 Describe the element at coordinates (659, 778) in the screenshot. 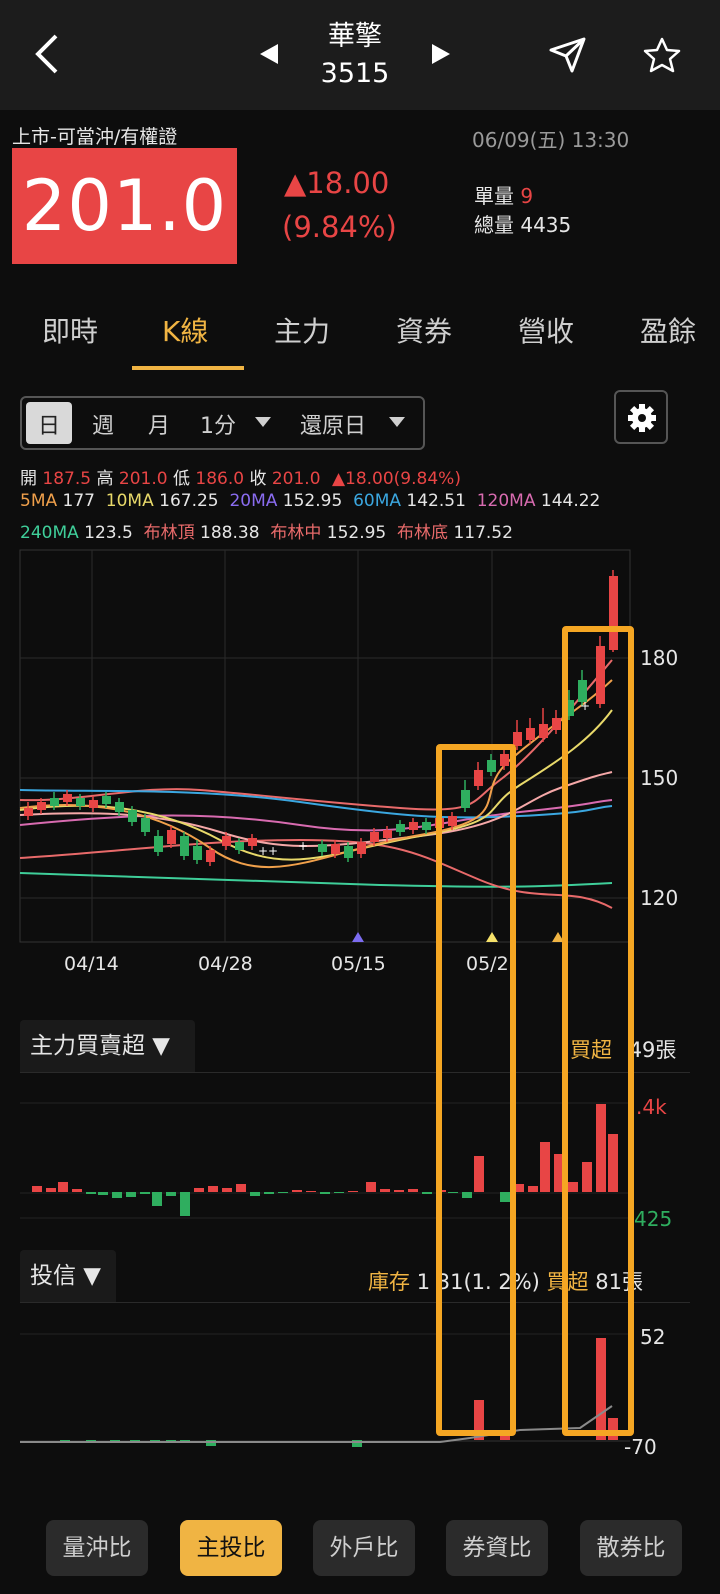

I see `kline-y-labels: 180 150 120` at that location.